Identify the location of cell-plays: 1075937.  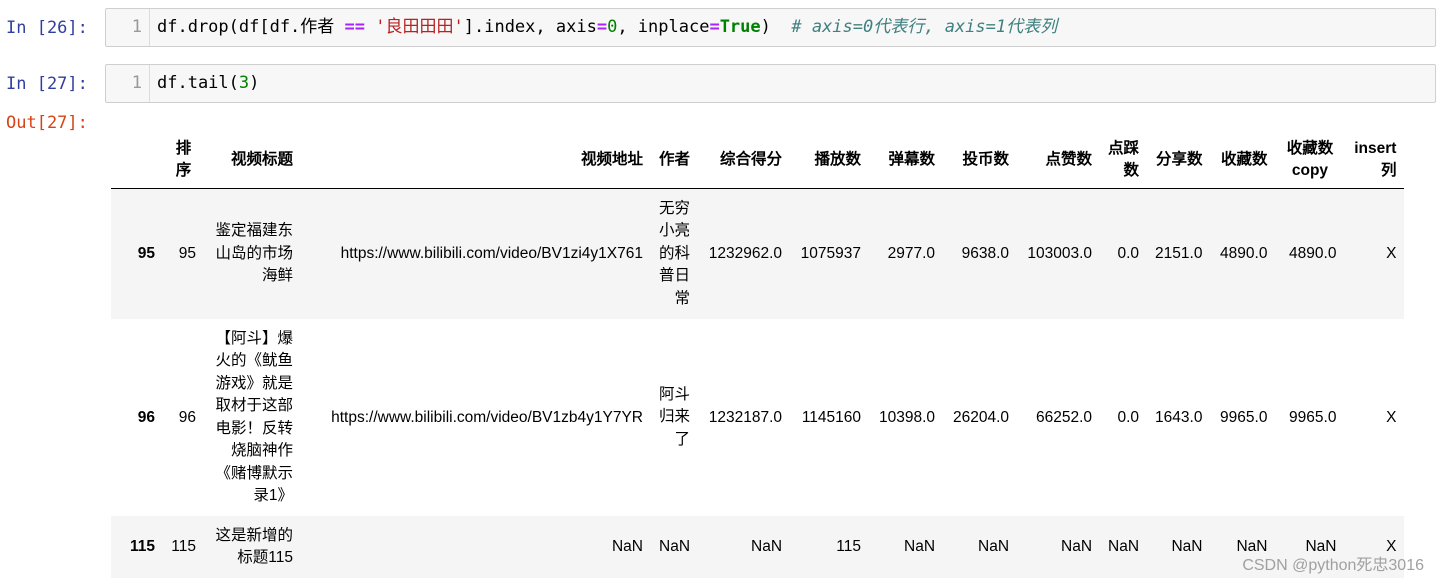
(830, 253).